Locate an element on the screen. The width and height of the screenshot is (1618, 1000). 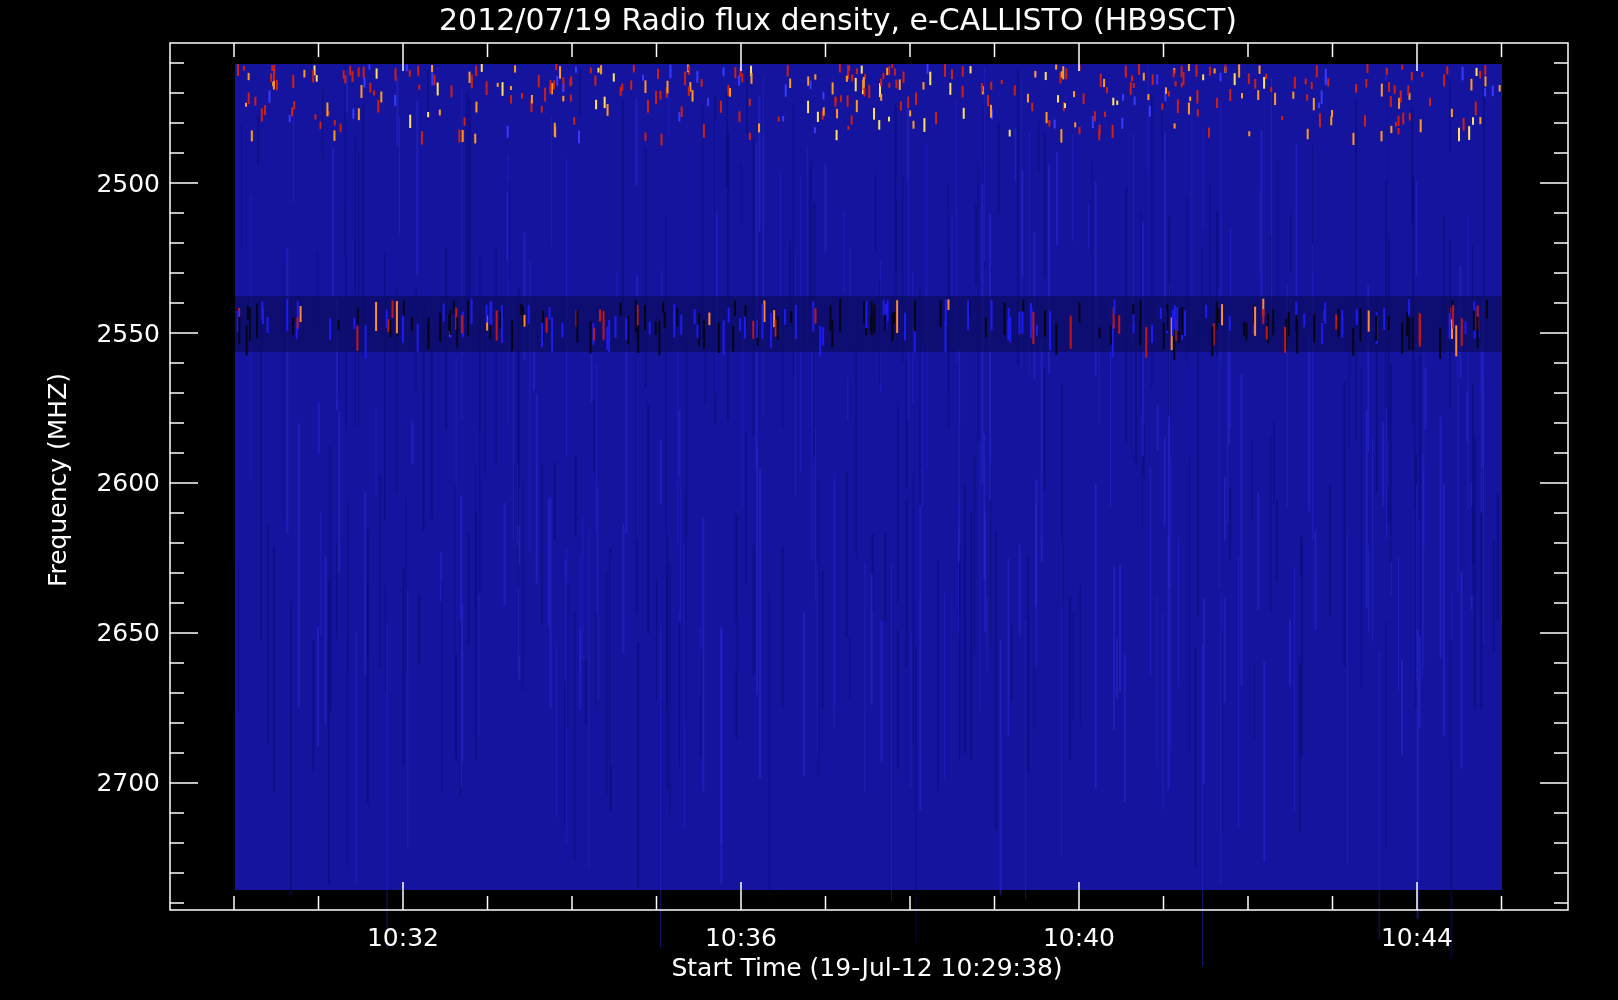
y-tick-label: 2650 is located at coordinates (128, 633).